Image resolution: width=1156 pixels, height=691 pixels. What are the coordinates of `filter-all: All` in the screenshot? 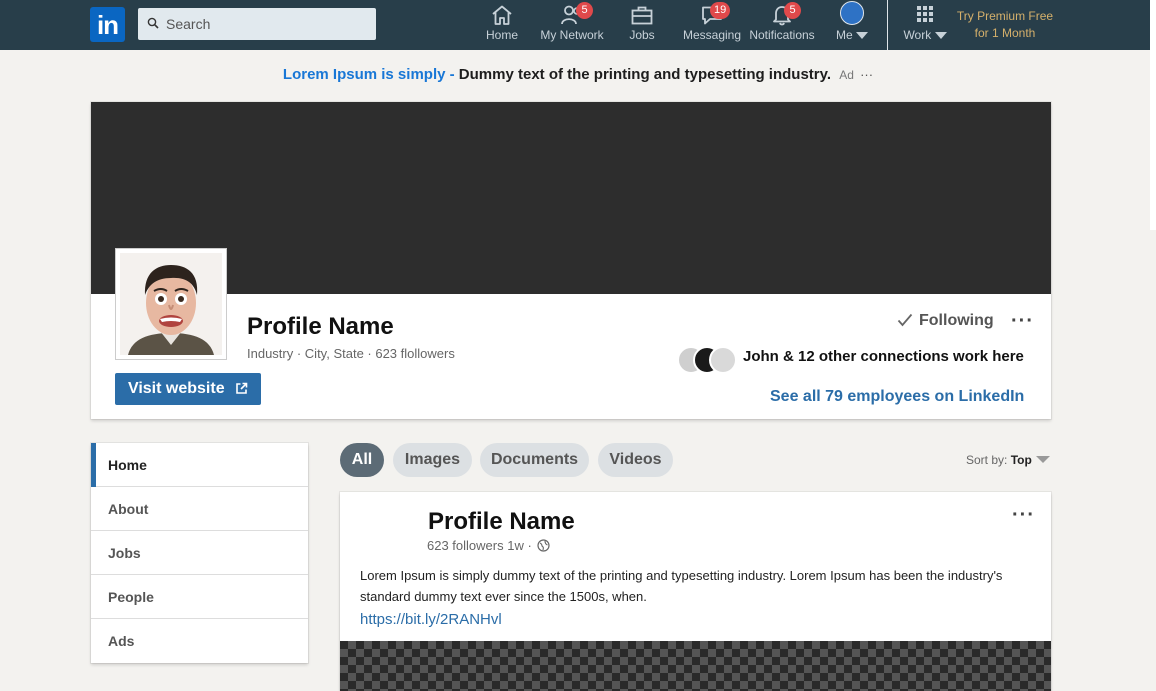 It's located at (362, 460).